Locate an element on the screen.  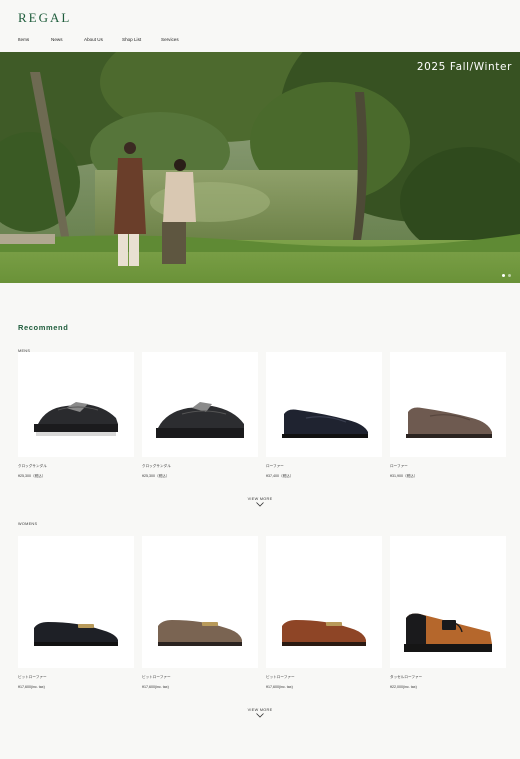
tassel-loafer-image is located at coordinates (448, 632).